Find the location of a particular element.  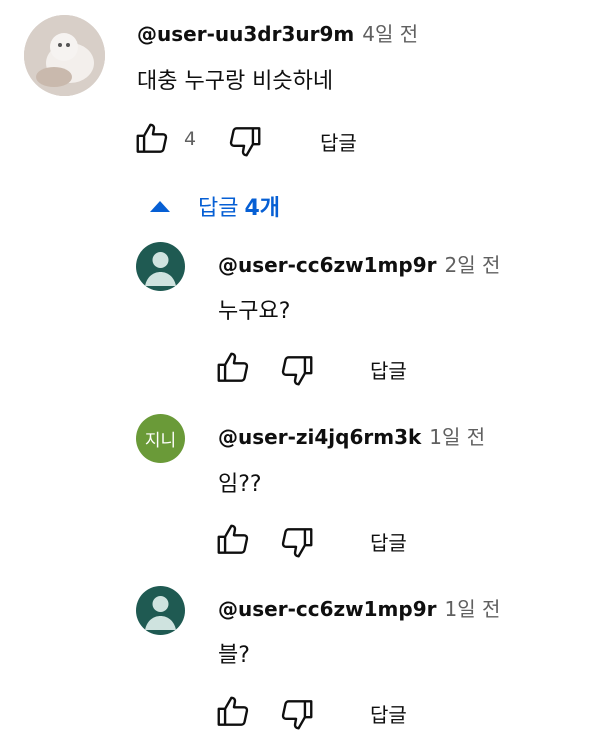

reply-meta: @user-cc6zw1mp9r 1일 전 is located at coordinates (359, 607).